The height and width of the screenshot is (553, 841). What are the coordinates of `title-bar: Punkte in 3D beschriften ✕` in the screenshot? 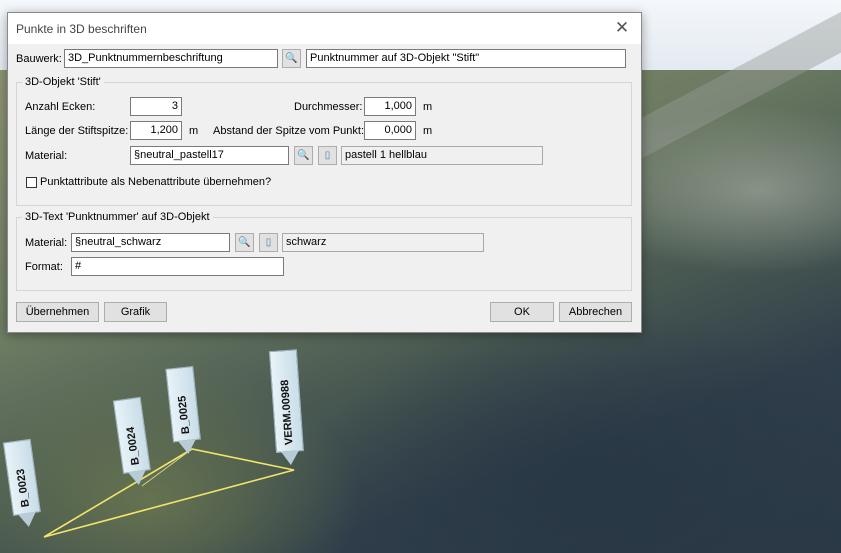 It's located at (324, 28).